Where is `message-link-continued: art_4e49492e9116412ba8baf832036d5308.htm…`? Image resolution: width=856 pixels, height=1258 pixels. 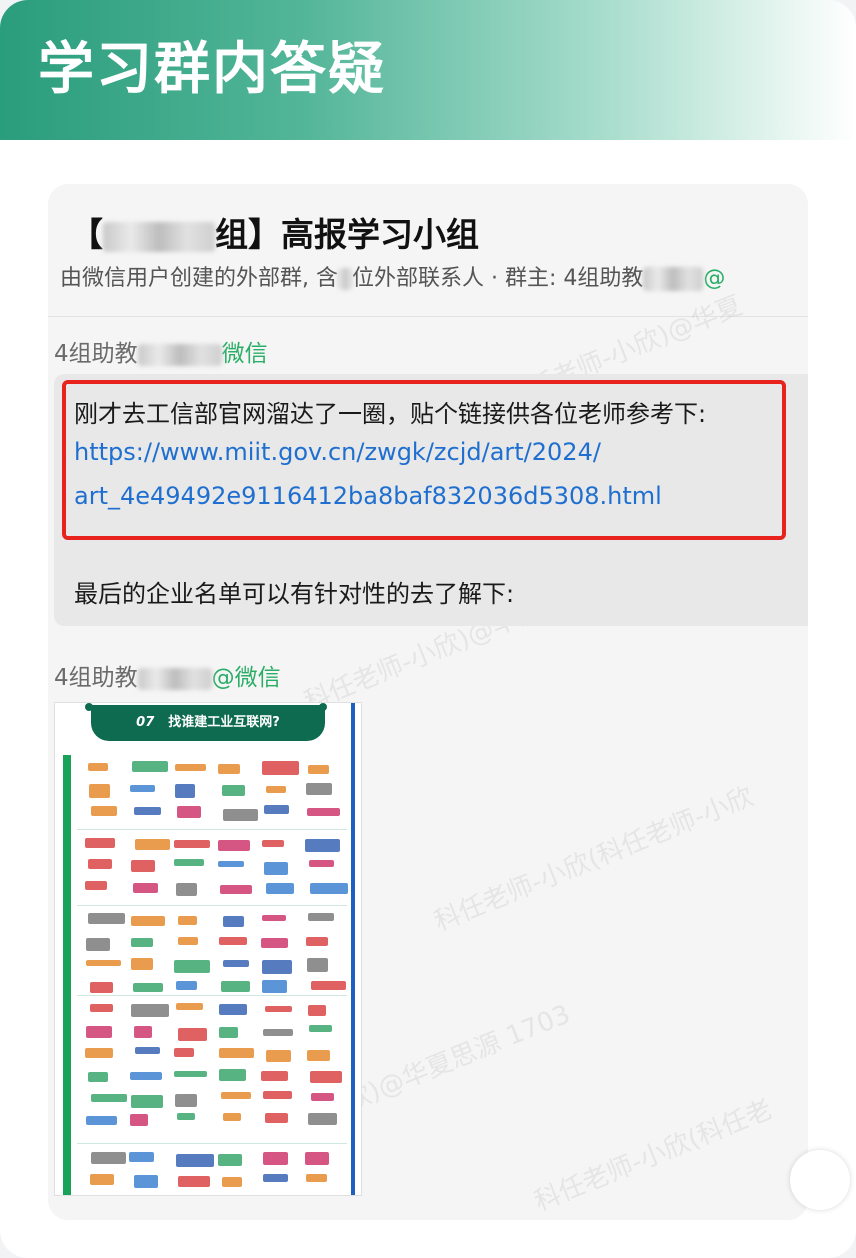
message-link-continued: art_4e49492e9116412ba8baf832036d5308.htm… is located at coordinates (368, 496).